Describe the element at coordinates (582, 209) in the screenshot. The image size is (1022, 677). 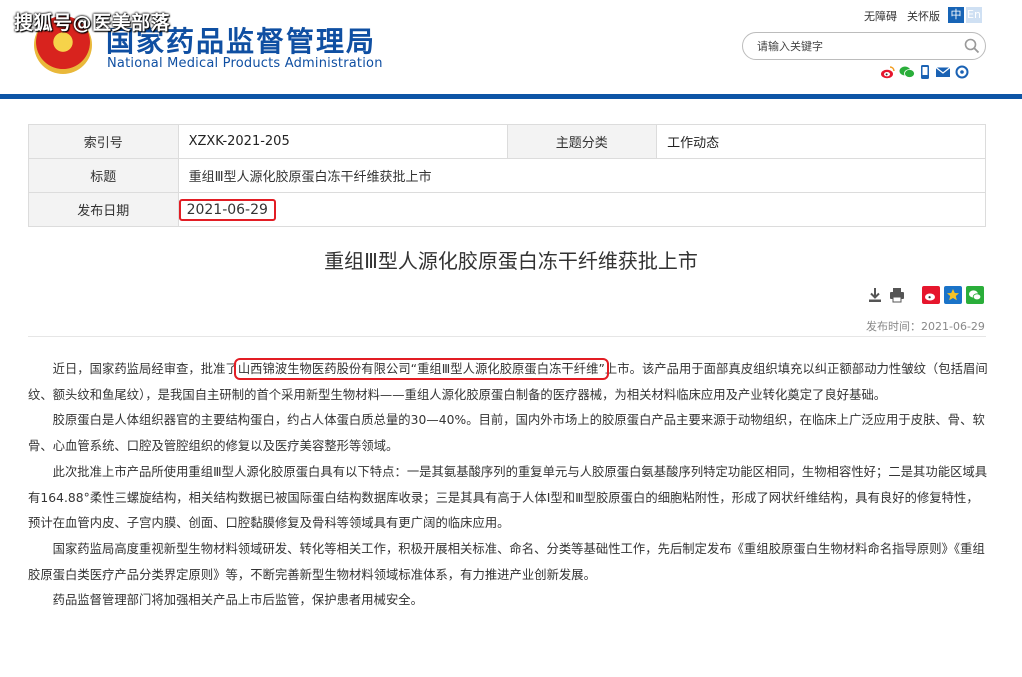
I see `date-cell: 2021-06-29` at that location.